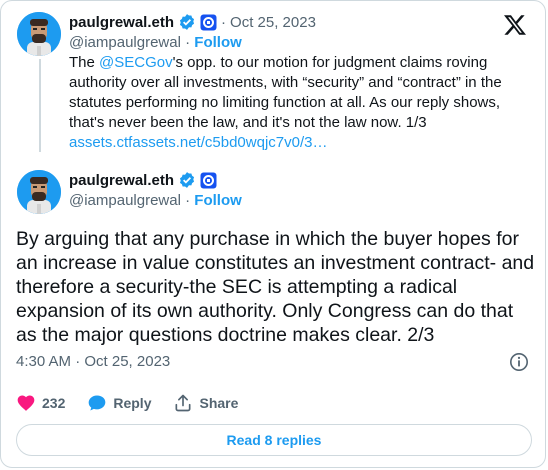 The width and height of the screenshot is (548, 470). I want to click on author-row: paulgrewal.eth, so click(143, 180).